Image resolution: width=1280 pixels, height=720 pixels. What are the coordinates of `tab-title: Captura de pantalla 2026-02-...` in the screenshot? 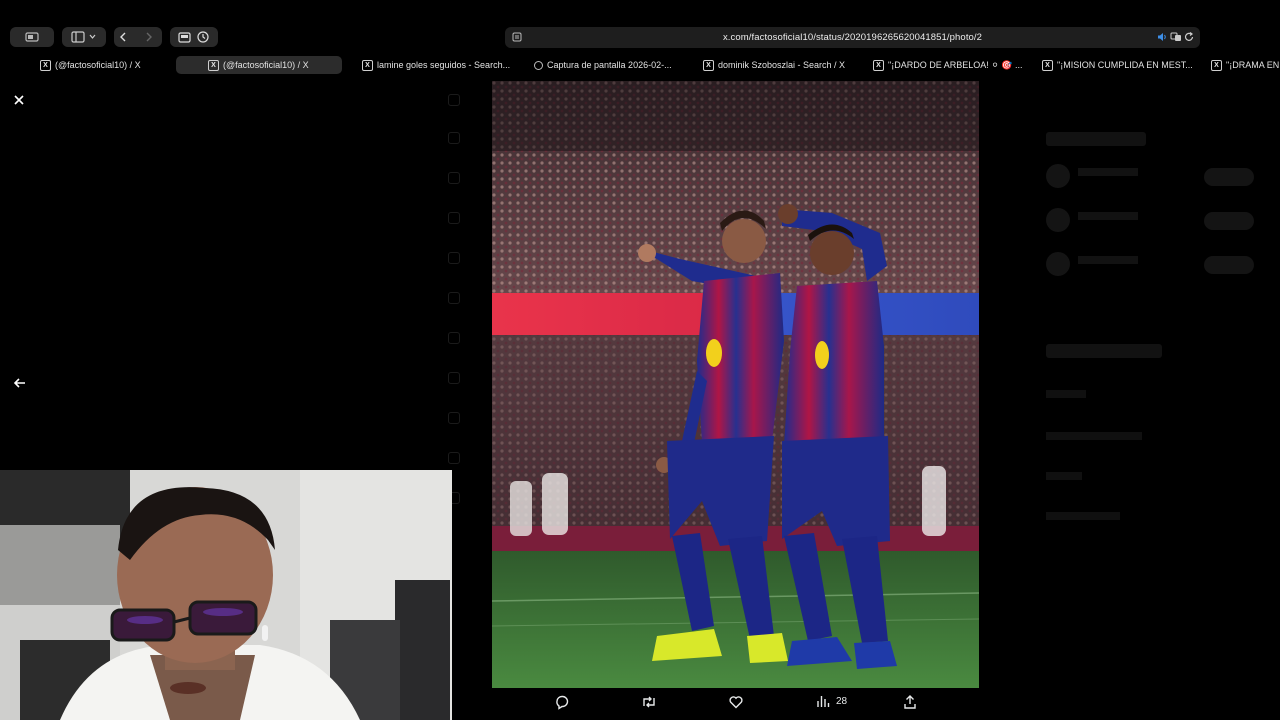 It's located at (609, 65).